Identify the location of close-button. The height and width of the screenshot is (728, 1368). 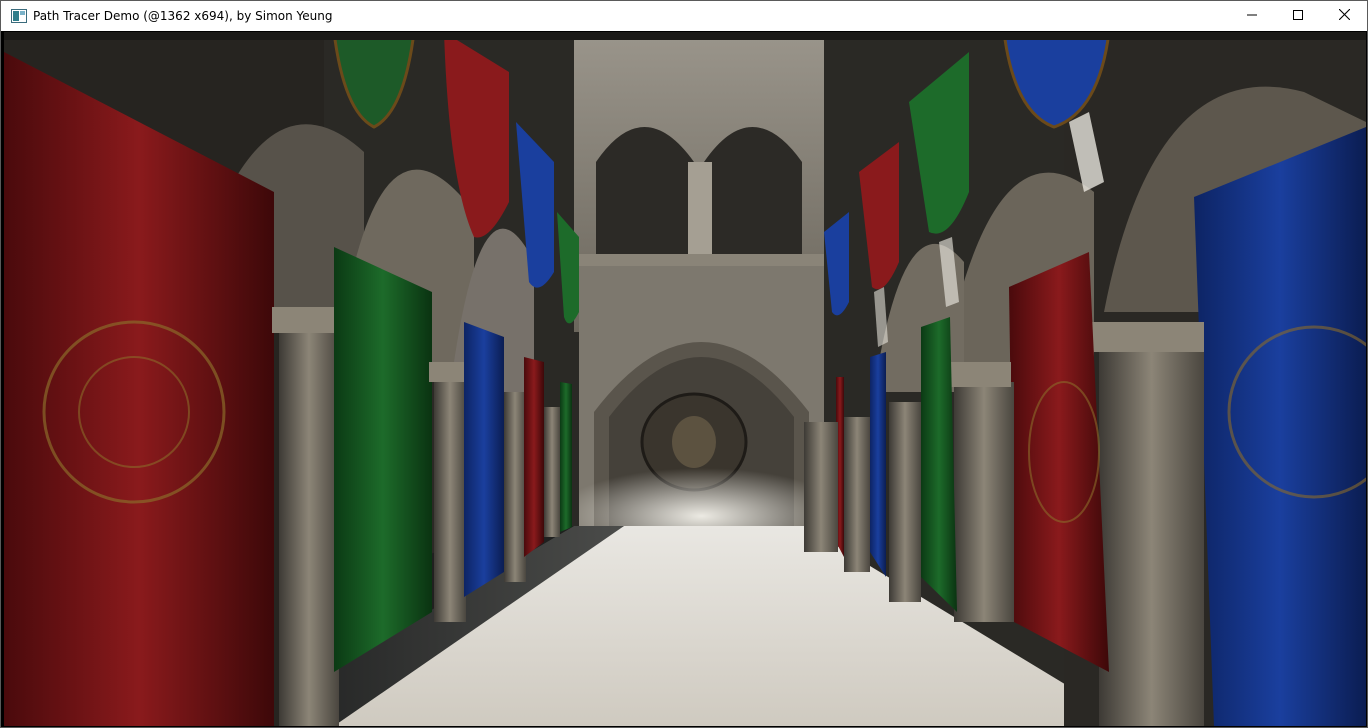
(1344, 16).